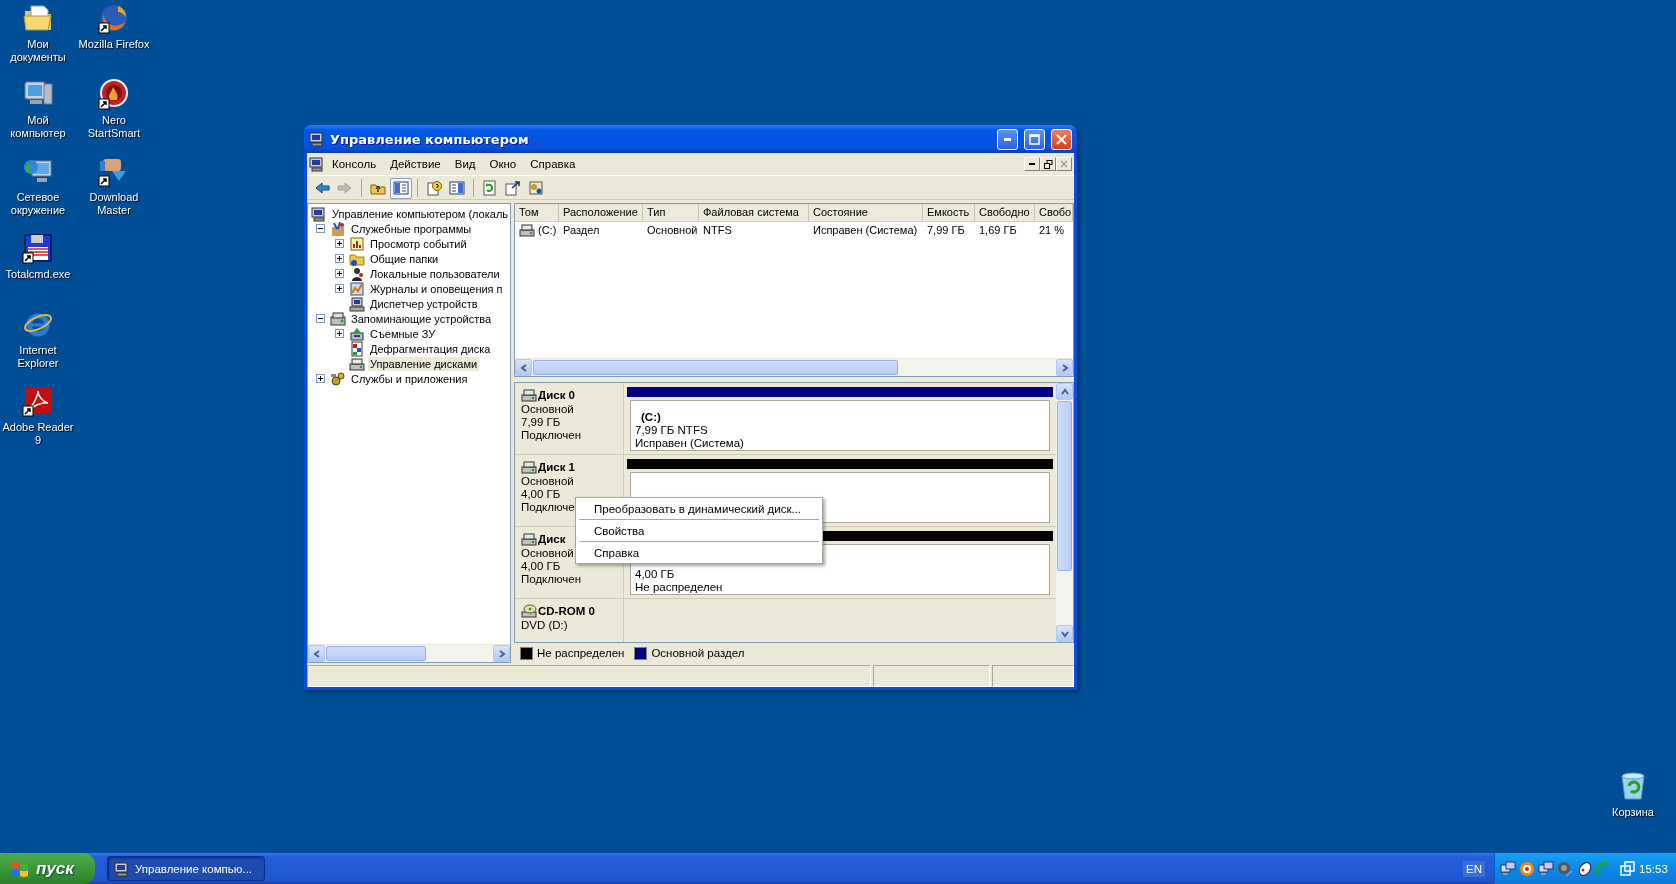  Describe the element at coordinates (556, 467) in the screenshot. I see `disk-name: Диск 1` at that location.